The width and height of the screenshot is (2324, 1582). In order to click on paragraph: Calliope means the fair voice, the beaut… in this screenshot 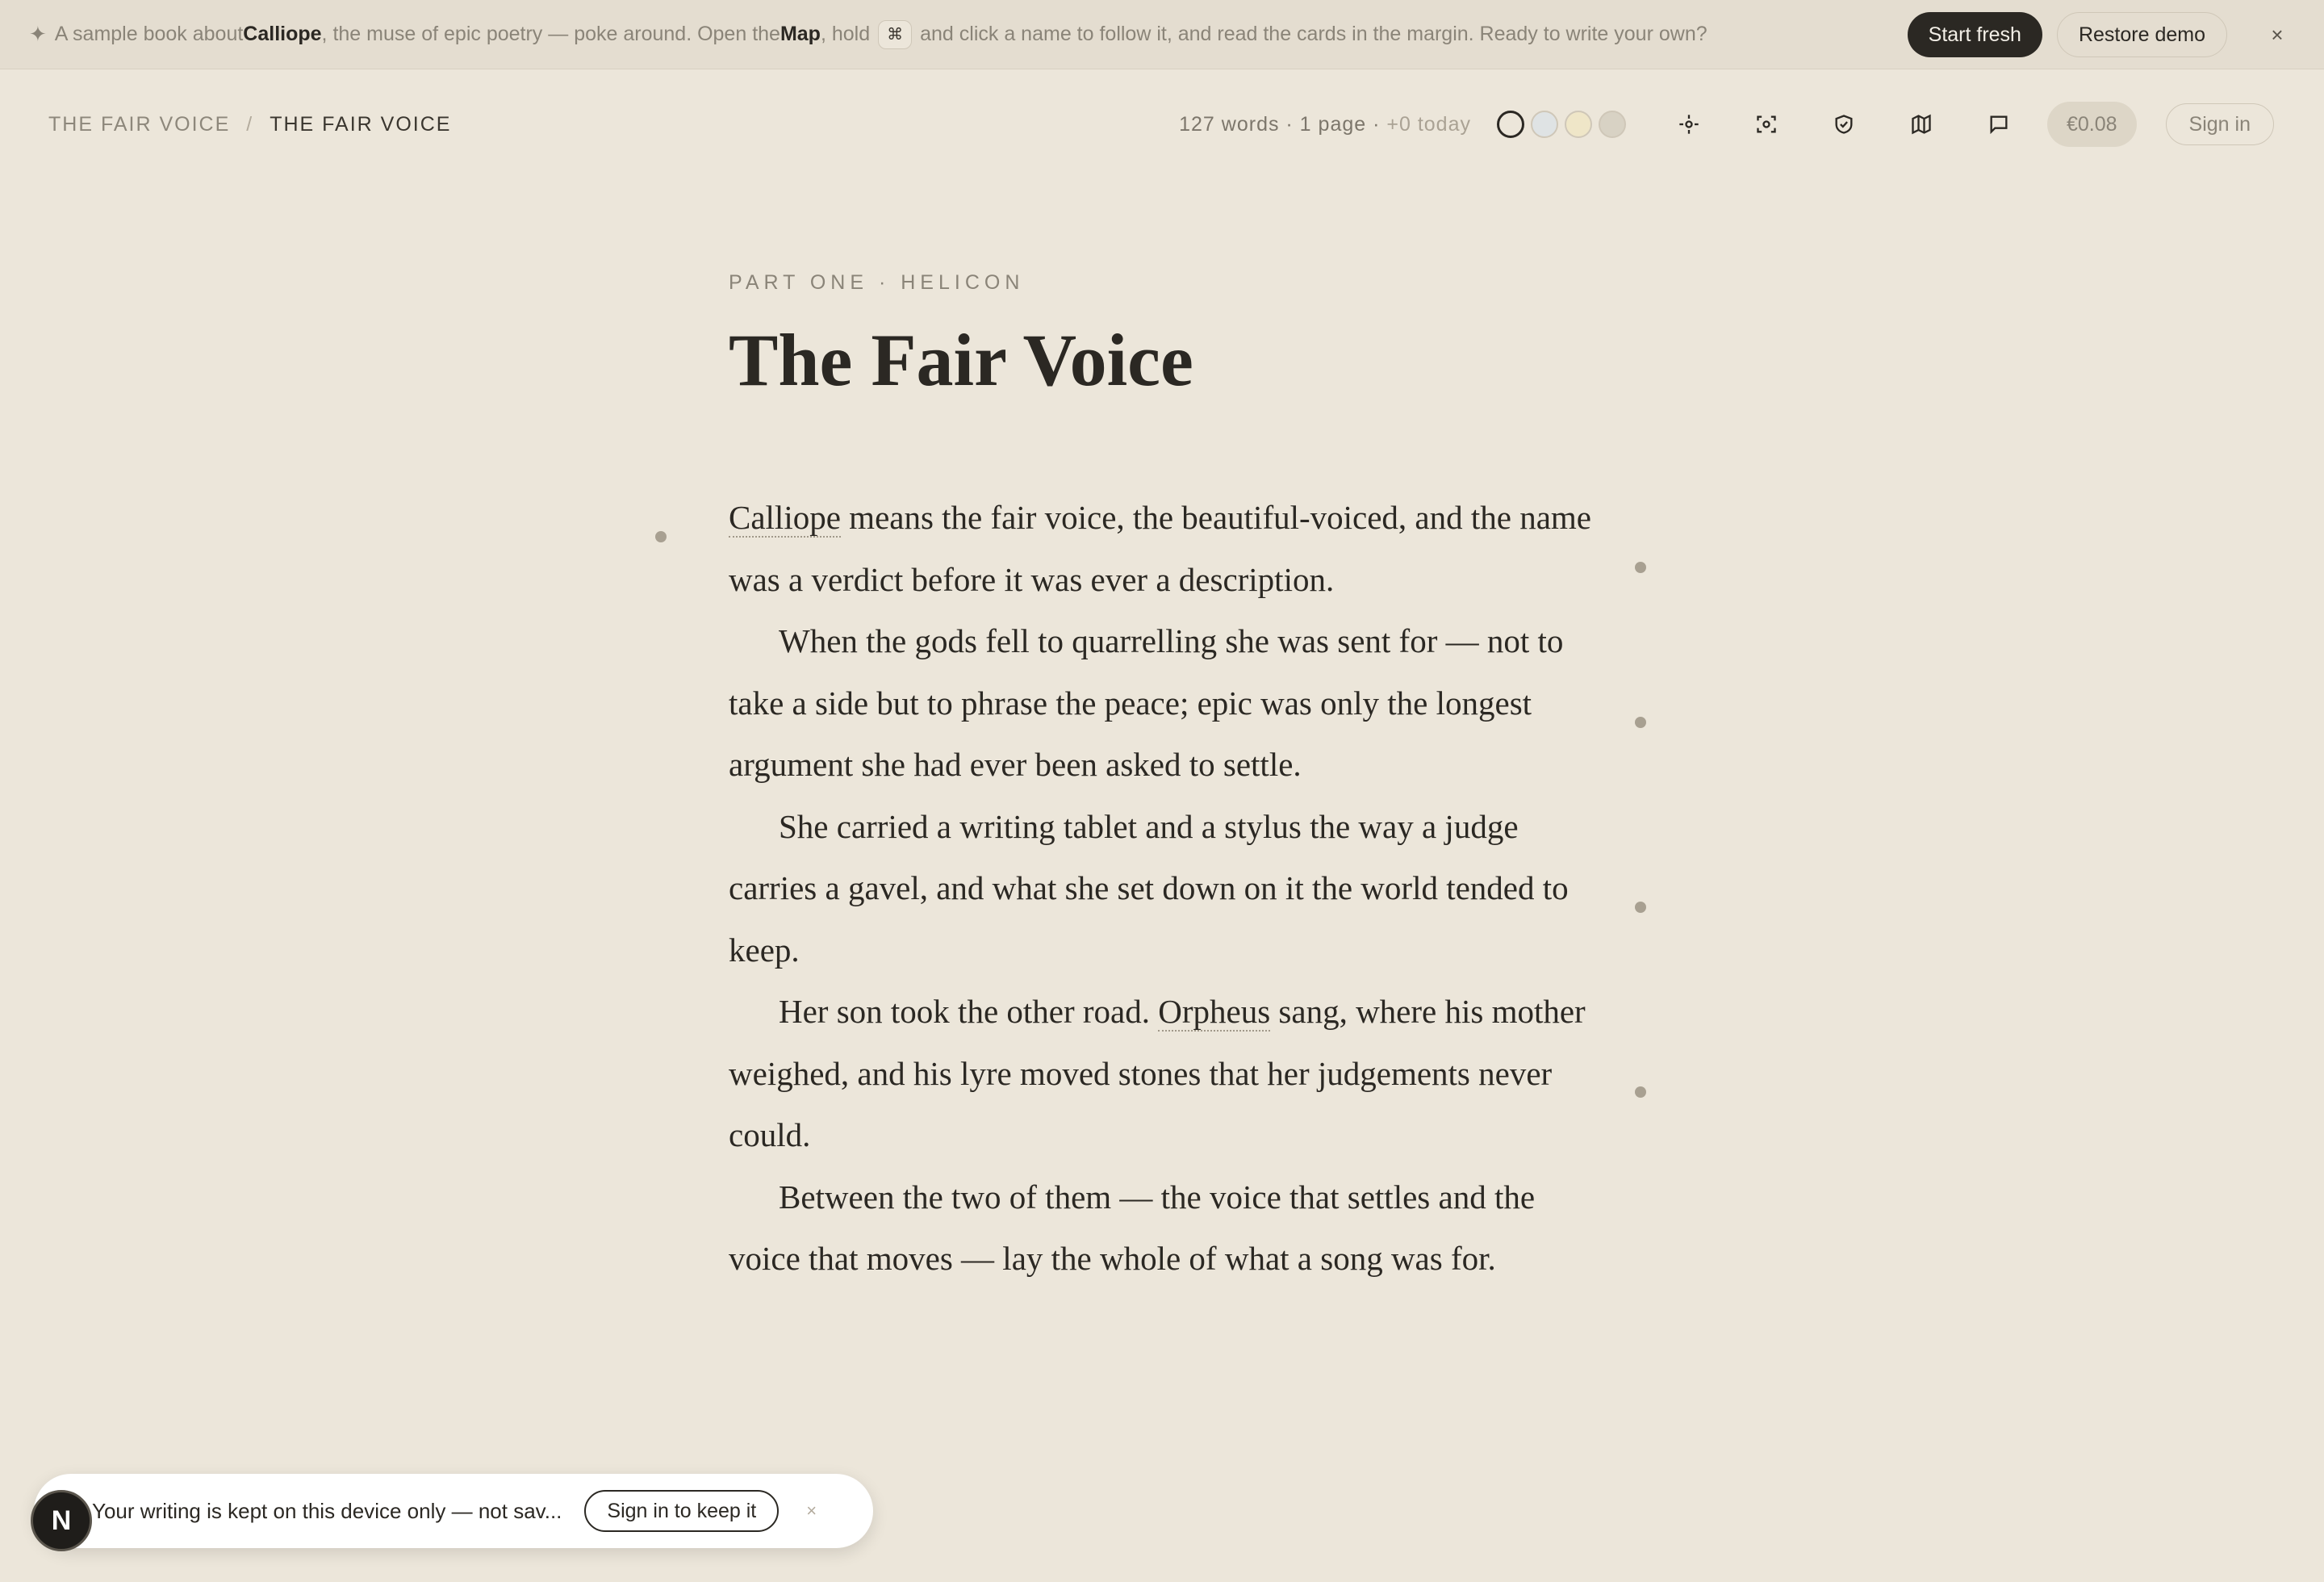, I will do `click(1165, 548)`.